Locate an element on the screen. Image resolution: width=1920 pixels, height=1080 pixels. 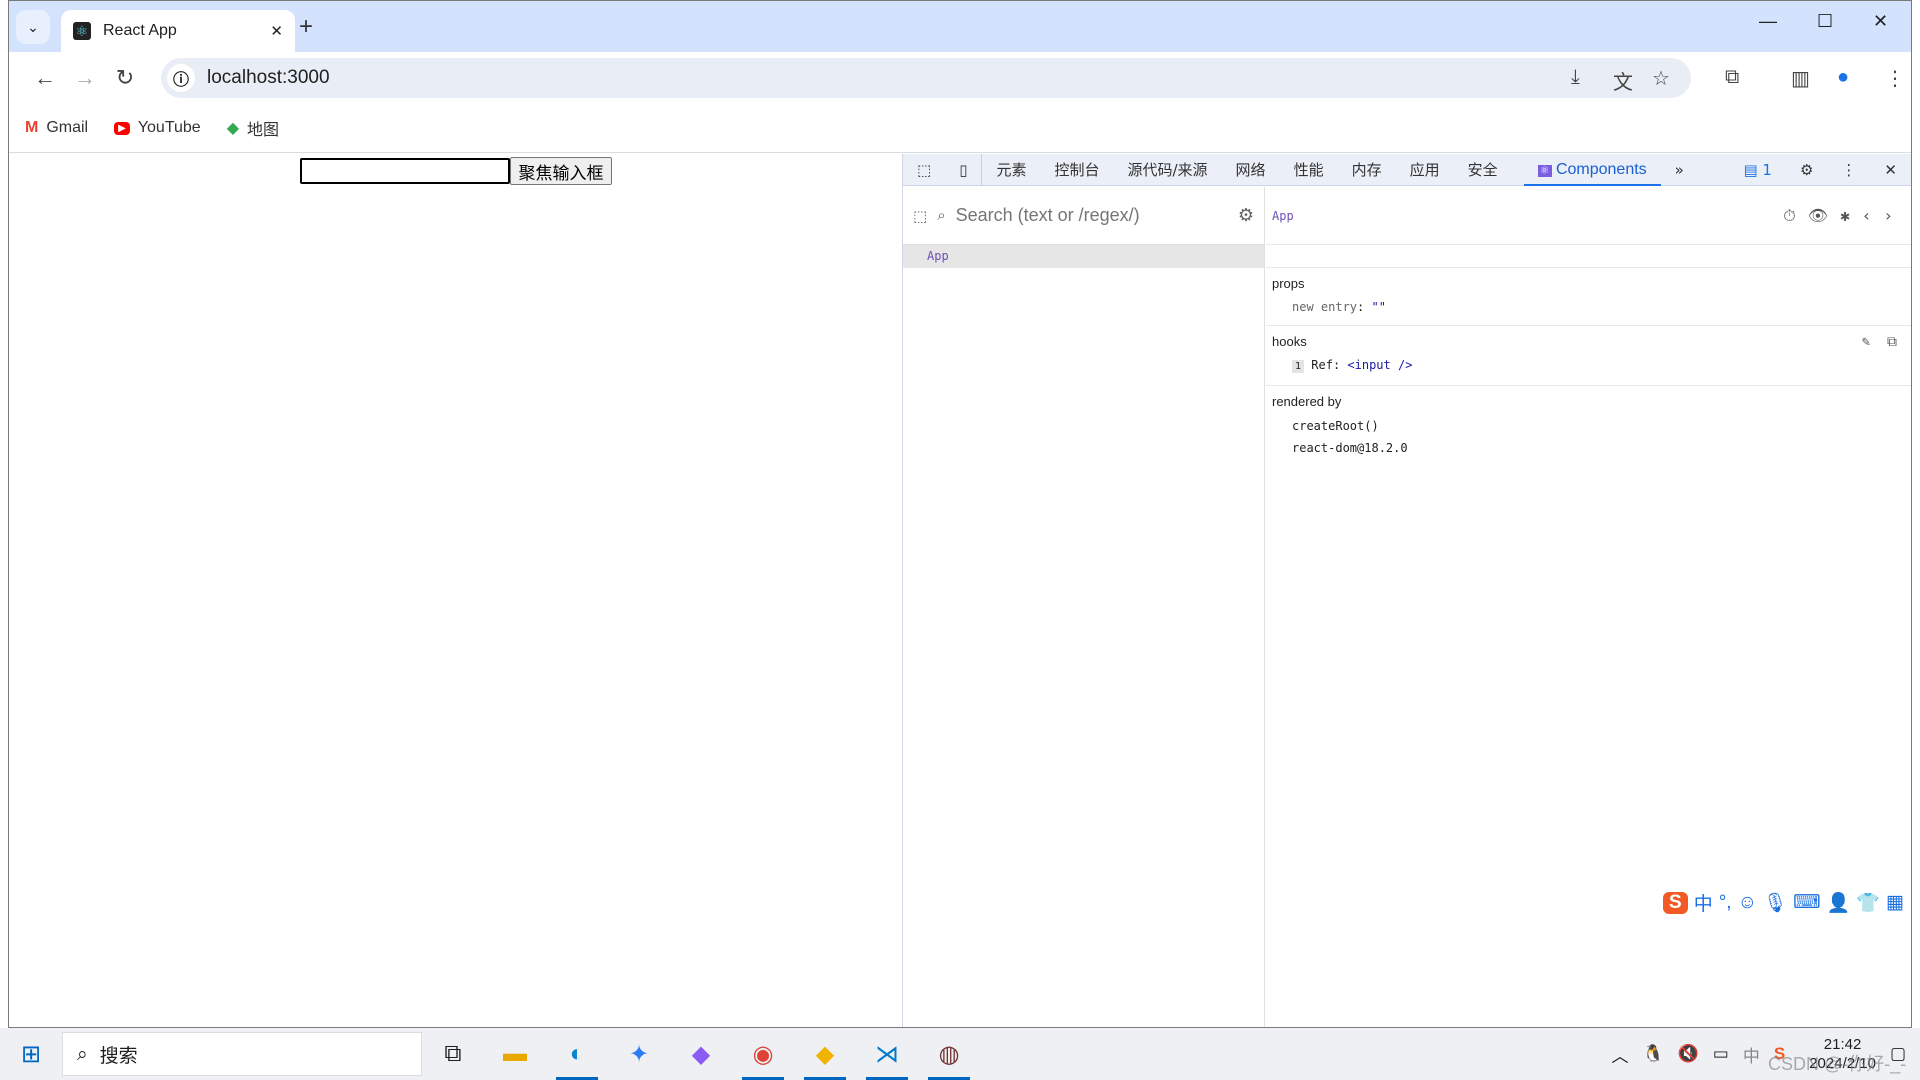
task-view-icon: ⧉ is located at coordinates (453, 1054).